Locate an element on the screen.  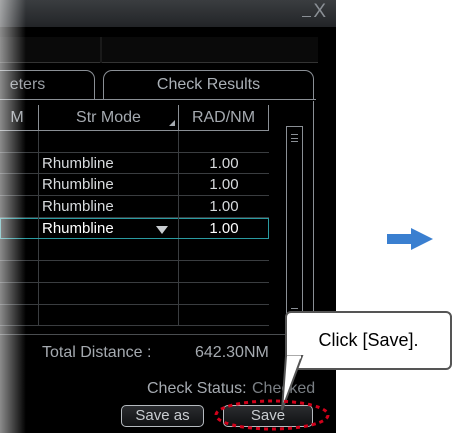
column-header-rad-nm: RAD/NM is located at coordinates (224, 118).